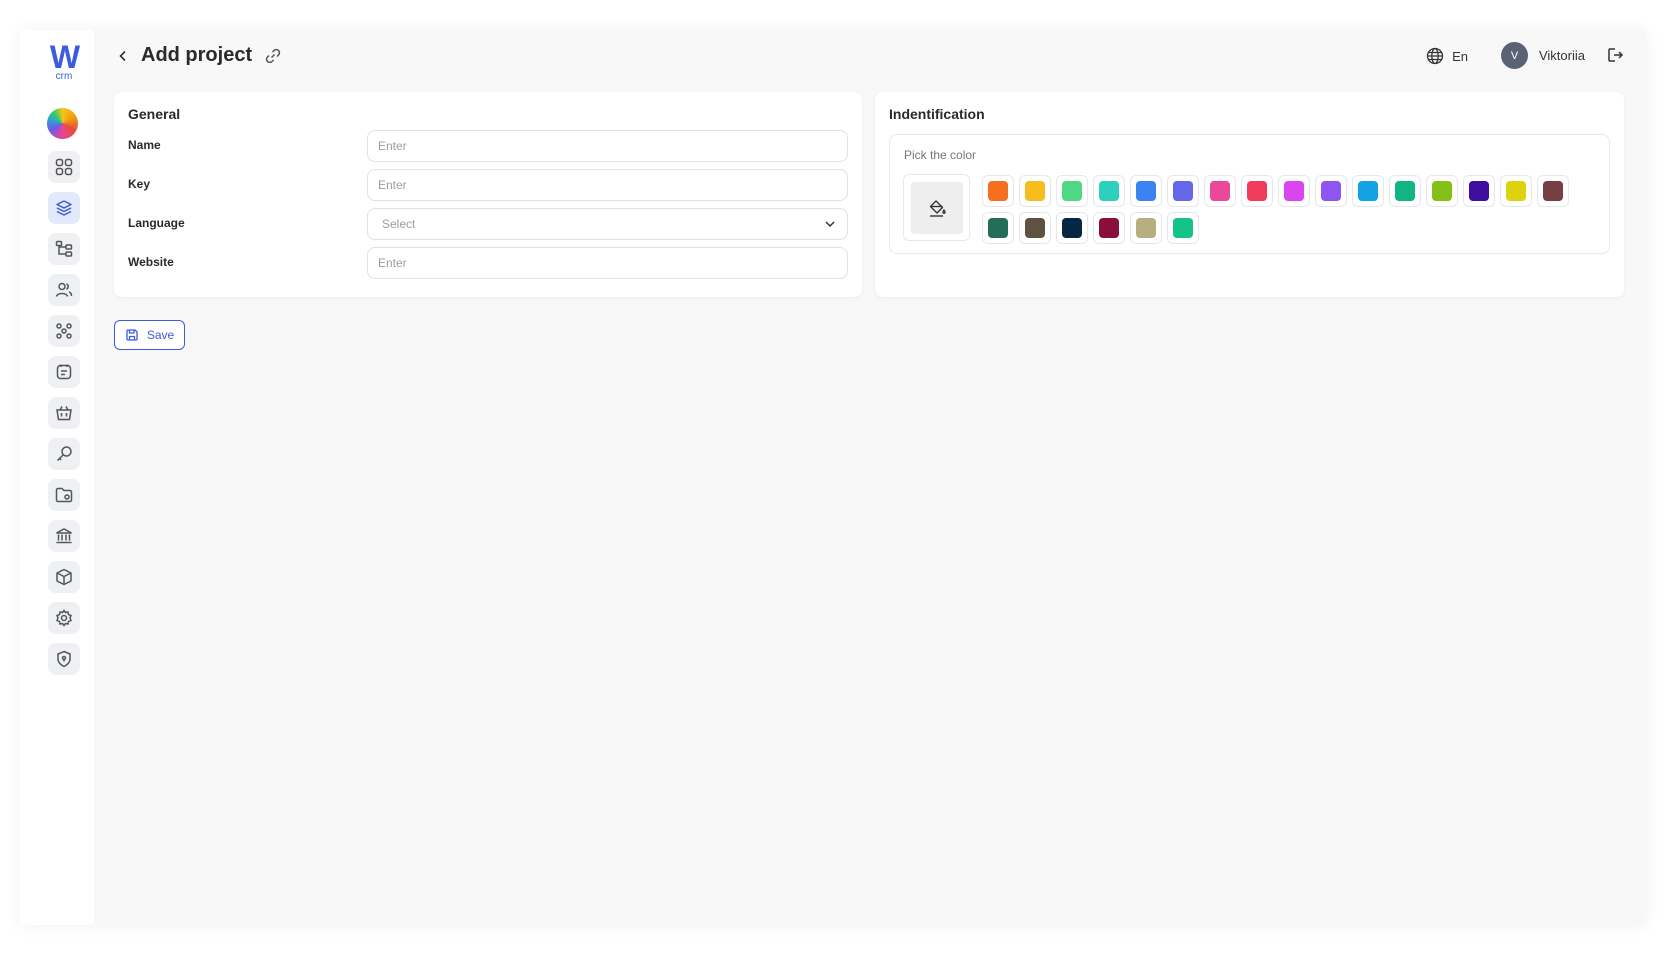 The width and height of the screenshot is (1680, 963). Describe the element at coordinates (1562, 55) in the screenshot. I see `username: Viktoriia` at that location.